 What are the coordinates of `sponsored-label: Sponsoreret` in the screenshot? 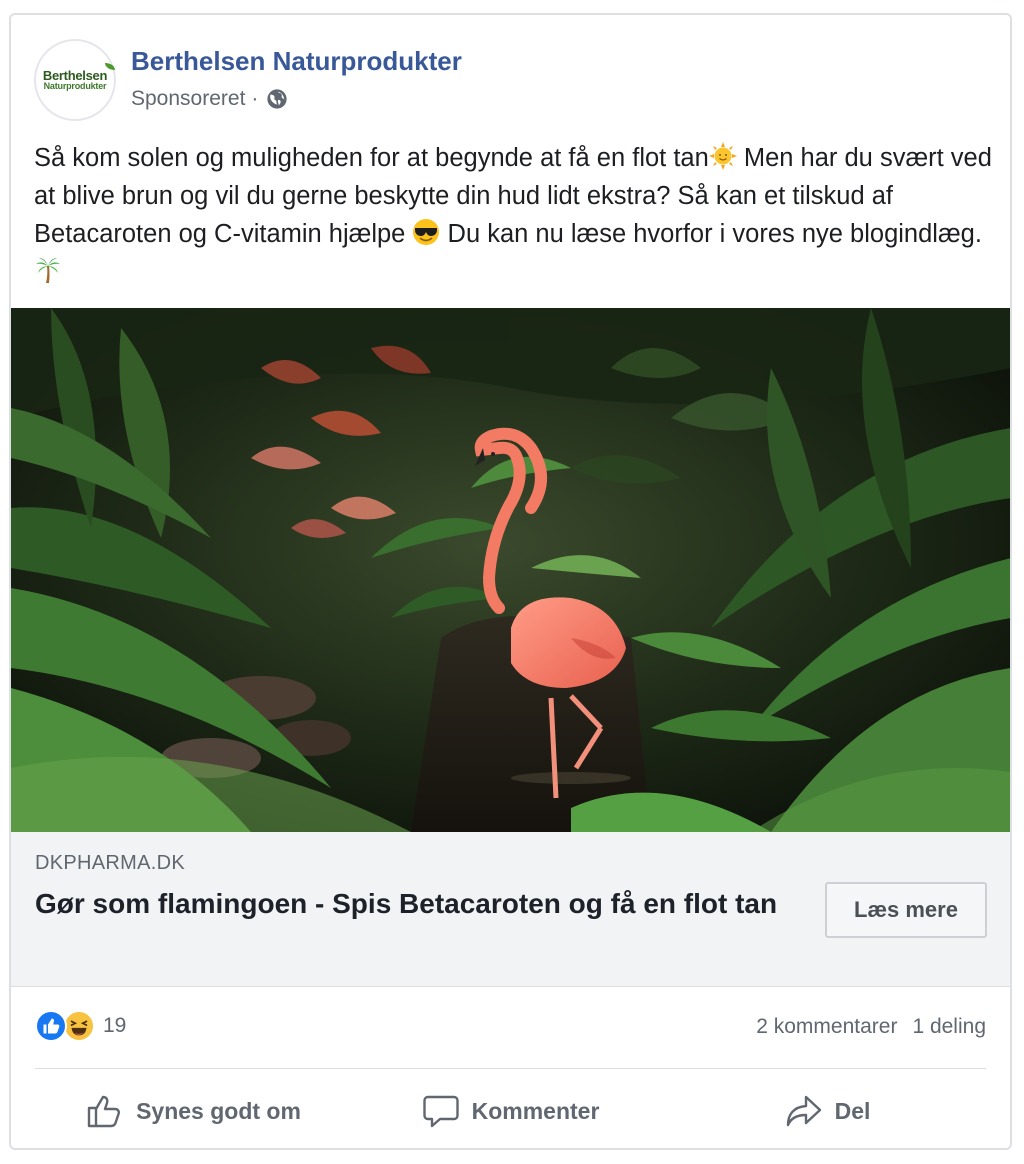 It's located at (188, 99).